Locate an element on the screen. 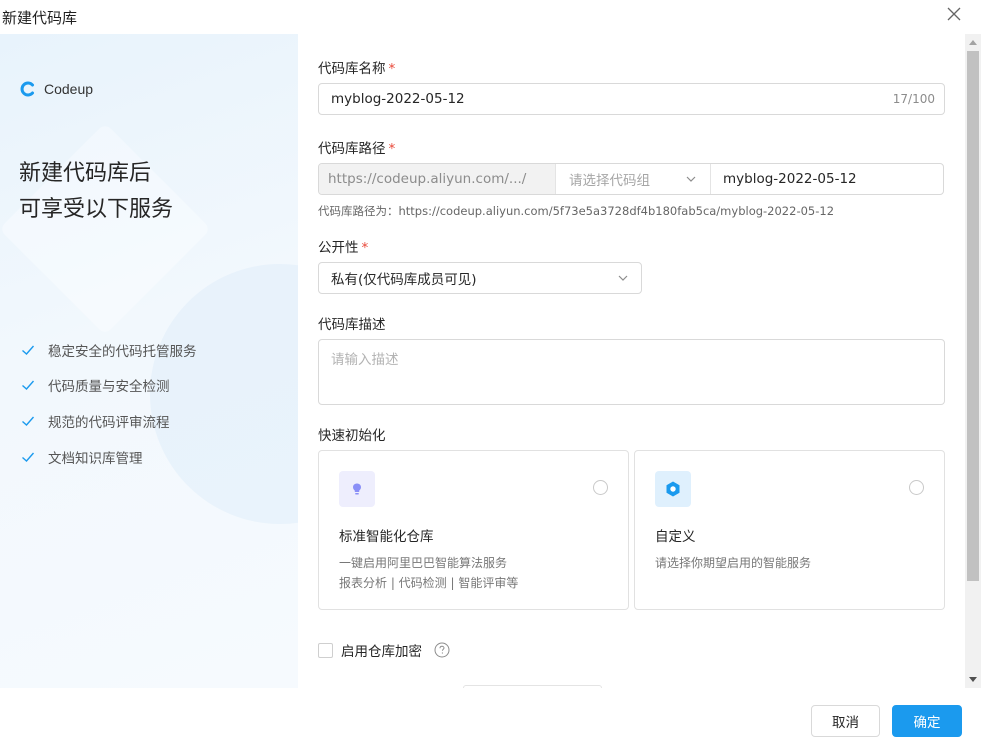  intro-heading: 新建代码库后 可享受以下服务 is located at coordinates (96, 192).